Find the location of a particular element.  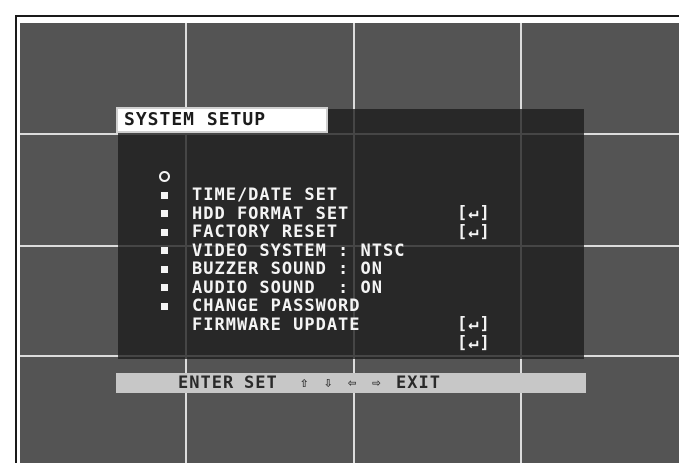

set-key-label: SET is located at coordinates (261, 383).